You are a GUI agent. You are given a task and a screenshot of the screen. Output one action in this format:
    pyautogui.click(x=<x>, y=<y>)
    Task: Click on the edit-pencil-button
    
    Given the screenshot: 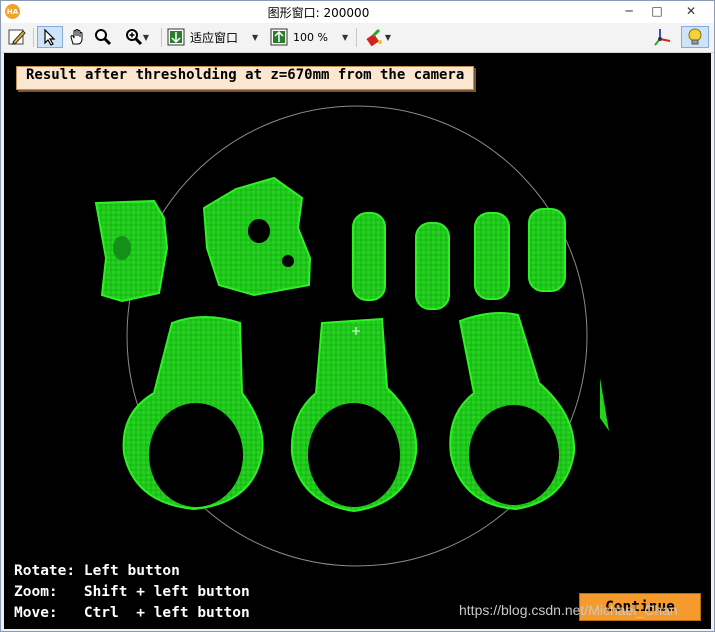 What is the action you would take?
    pyautogui.click(x=17, y=37)
    